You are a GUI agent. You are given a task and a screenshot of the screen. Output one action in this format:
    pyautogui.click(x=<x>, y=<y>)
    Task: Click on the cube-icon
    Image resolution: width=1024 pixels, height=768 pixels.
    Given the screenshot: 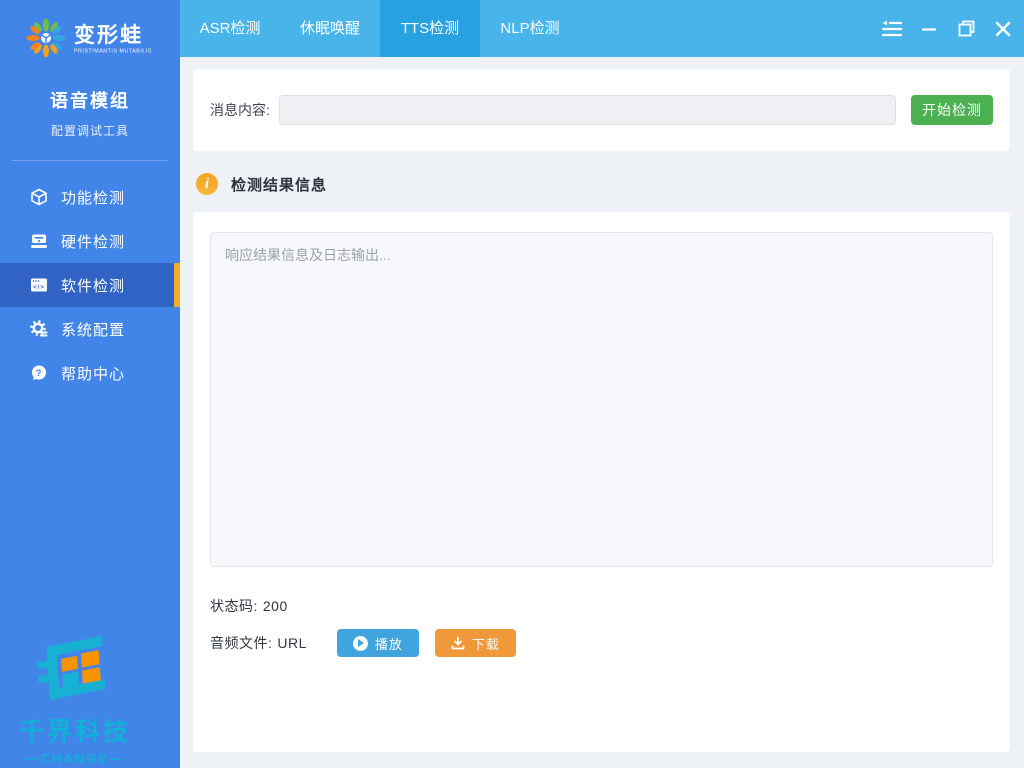 What is the action you would take?
    pyautogui.click(x=39, y=197)
    